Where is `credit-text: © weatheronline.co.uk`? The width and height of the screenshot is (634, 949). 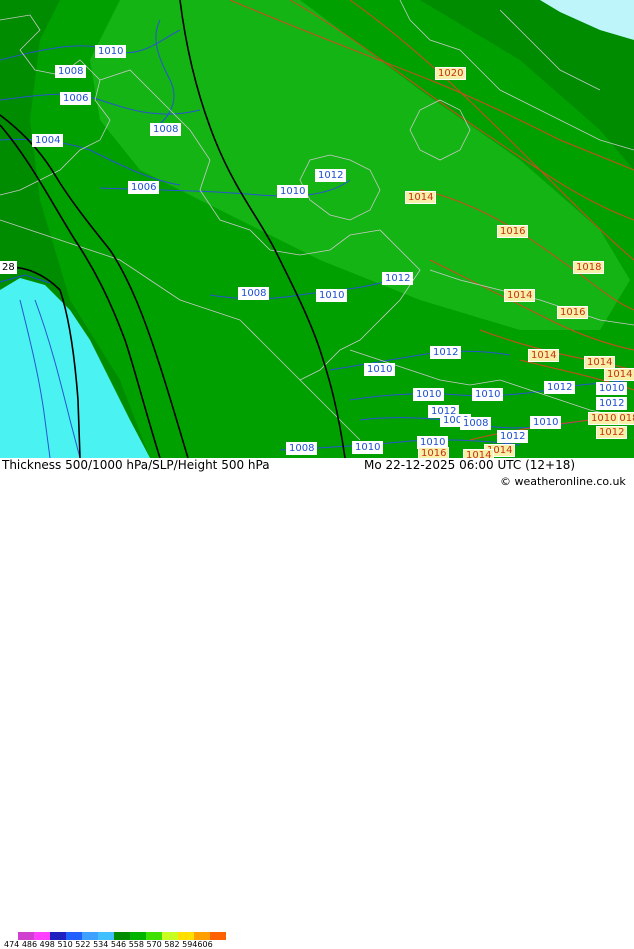
credit-text: © weatheronline.co.uk is located at coordinates (563, 481).